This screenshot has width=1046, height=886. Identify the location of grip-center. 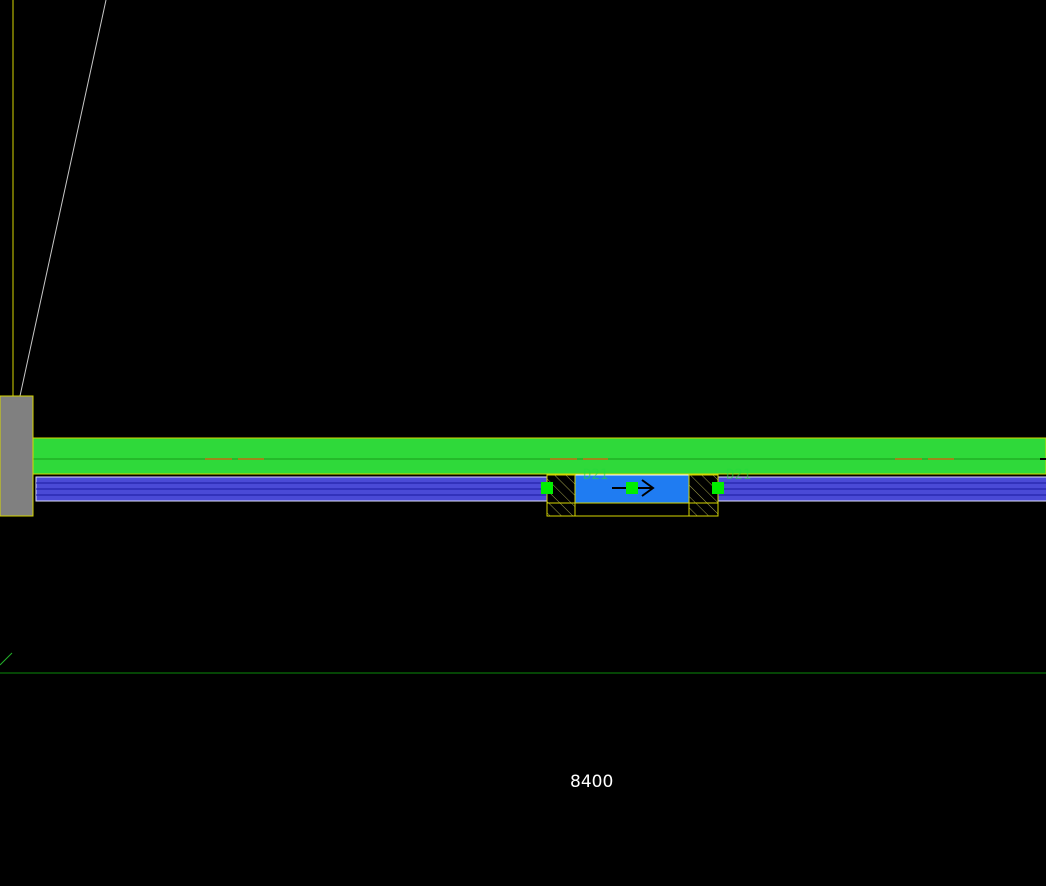
(632, 488).